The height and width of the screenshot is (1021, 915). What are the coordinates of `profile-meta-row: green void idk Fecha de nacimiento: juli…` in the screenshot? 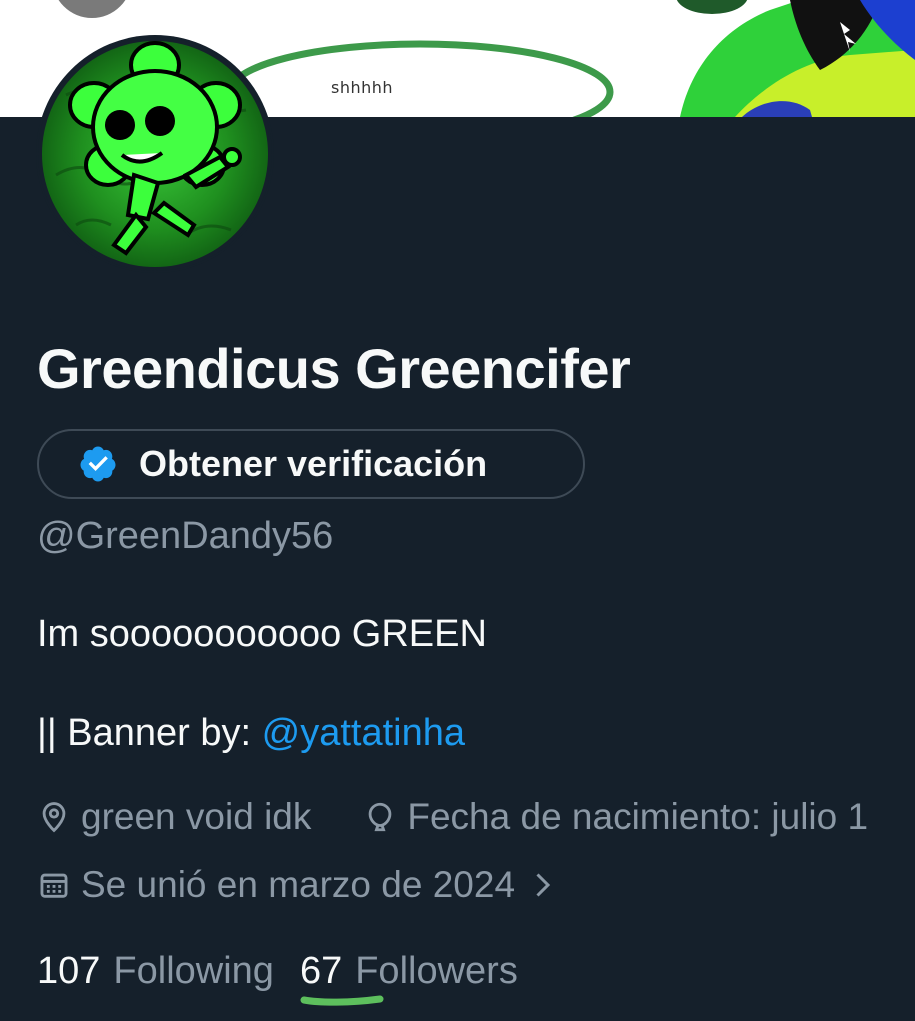 It's located at (452, 817).